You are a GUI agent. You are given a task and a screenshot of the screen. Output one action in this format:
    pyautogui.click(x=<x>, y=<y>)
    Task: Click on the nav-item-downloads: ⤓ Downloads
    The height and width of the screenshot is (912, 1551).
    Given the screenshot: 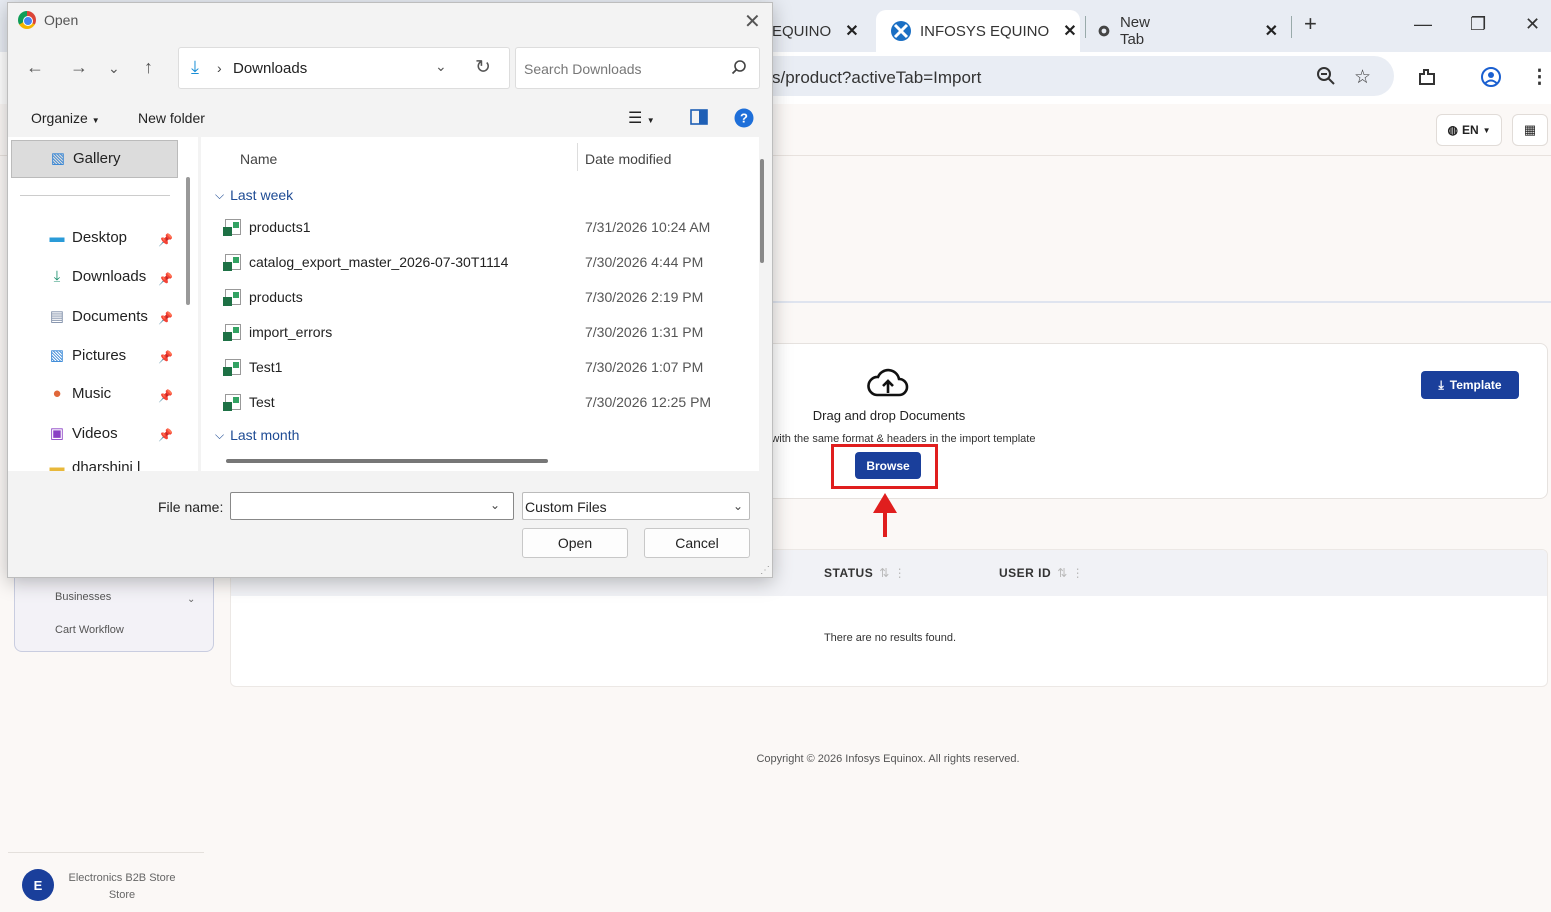 What is the action you would take?
    pyautogui.click(x=97, y=276)
    